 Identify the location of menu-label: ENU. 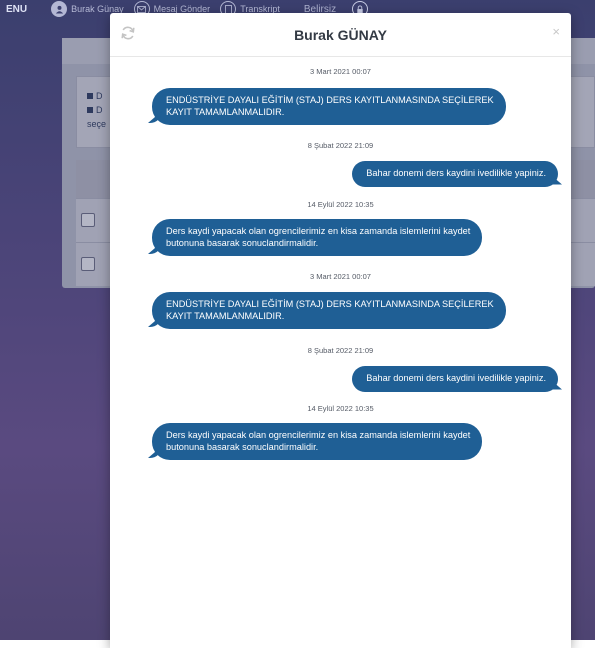
(16, 9).